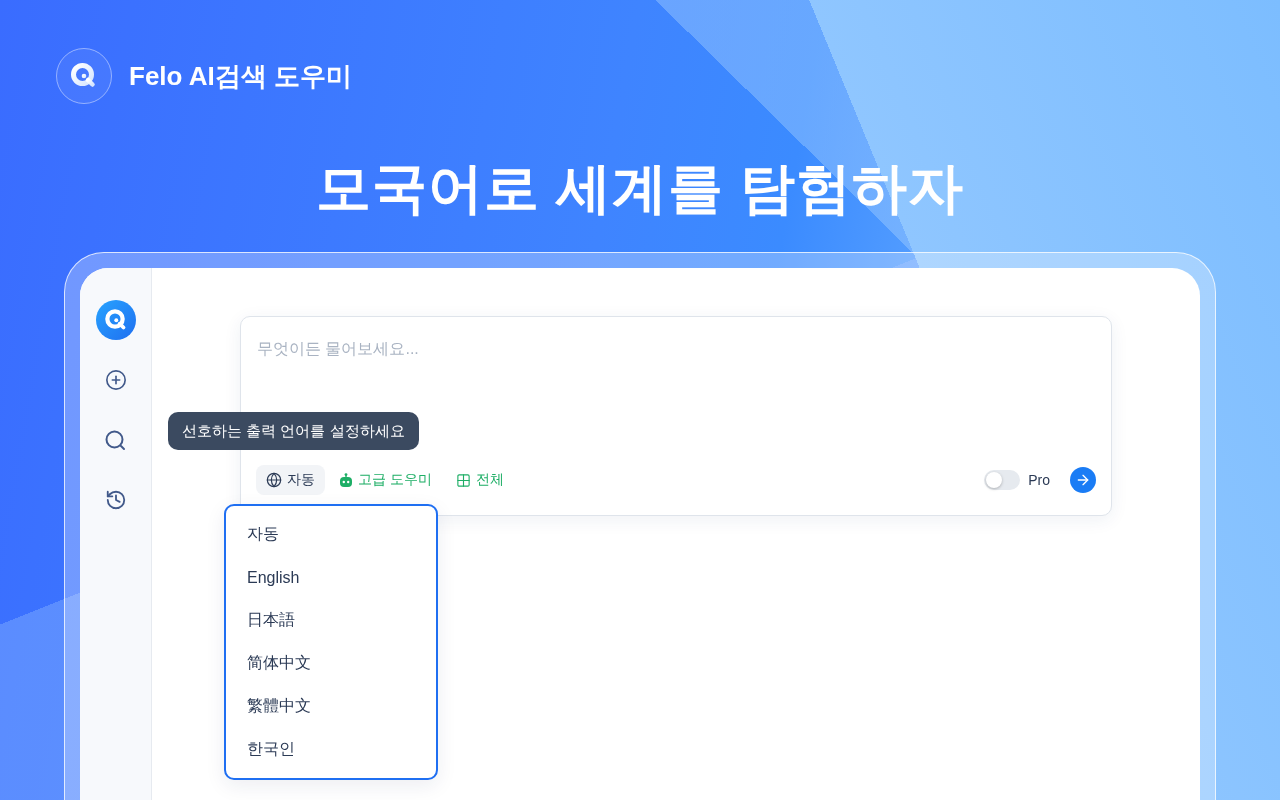 The width and height of the screenshot is (1280, 800). What do you see at coordinates (346, 480) in the screenshot?
I see `robot-icon` at bounding box center [346, 480].